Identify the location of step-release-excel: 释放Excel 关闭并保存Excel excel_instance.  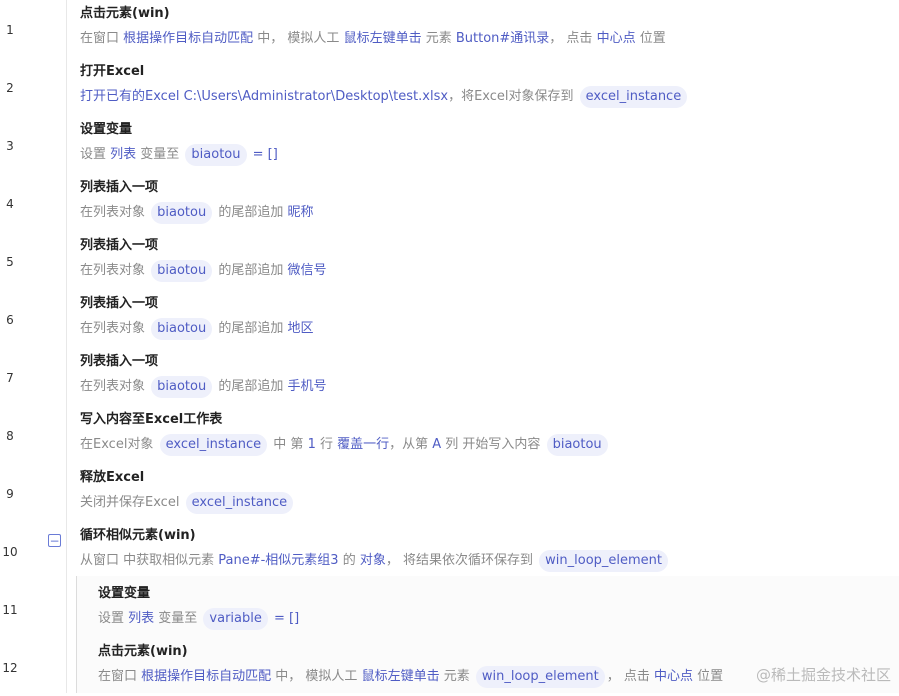
(489, 491).